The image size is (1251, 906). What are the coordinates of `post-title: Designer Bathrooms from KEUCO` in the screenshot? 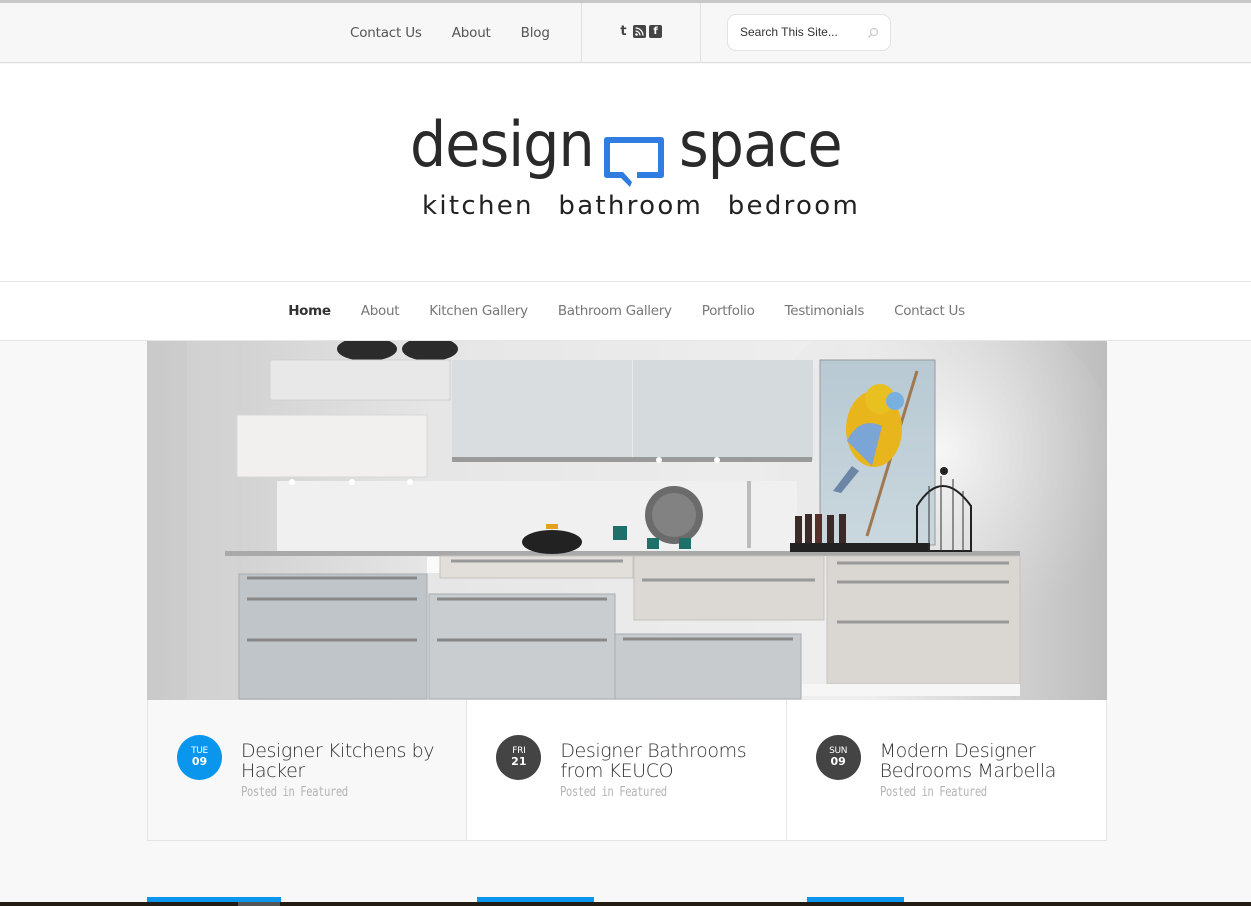 It's located at (667, 761).